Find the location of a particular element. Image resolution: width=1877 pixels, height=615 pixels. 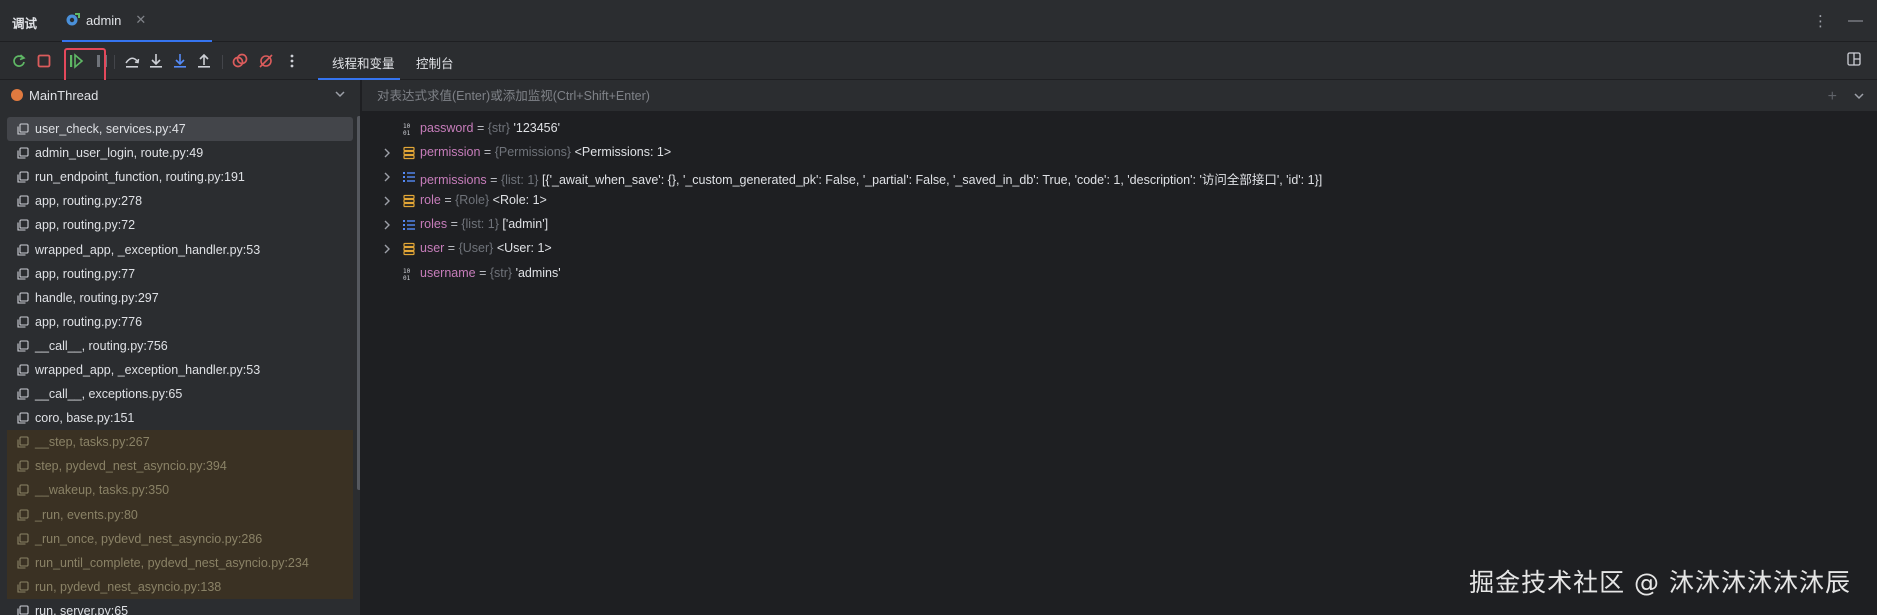

stack-frame-row: _run_once, pydevd_nest_asyncio.py:286 is located at coordinates (180, 538).